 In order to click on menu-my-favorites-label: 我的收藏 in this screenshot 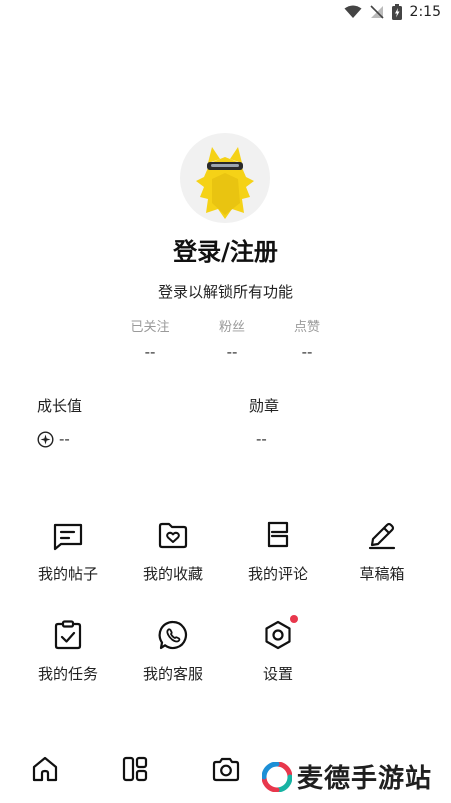, I will do `click(172, 574)`.